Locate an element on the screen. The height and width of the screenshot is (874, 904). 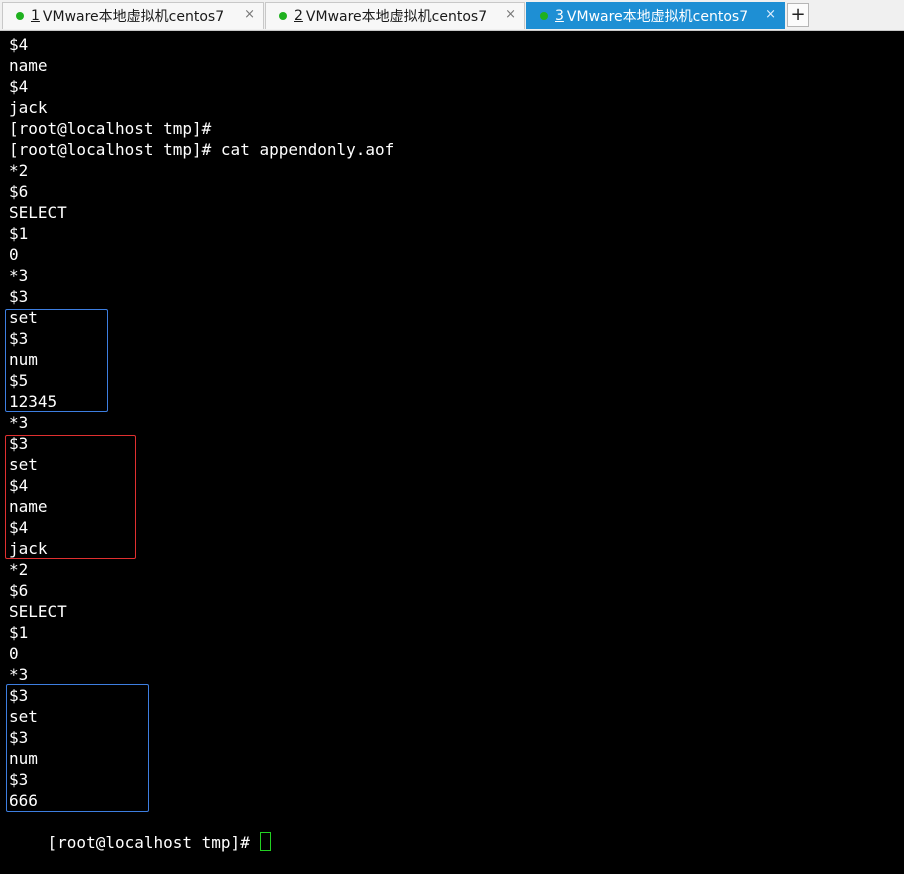
tab-number: 2 is located at coordinates (298, 16).